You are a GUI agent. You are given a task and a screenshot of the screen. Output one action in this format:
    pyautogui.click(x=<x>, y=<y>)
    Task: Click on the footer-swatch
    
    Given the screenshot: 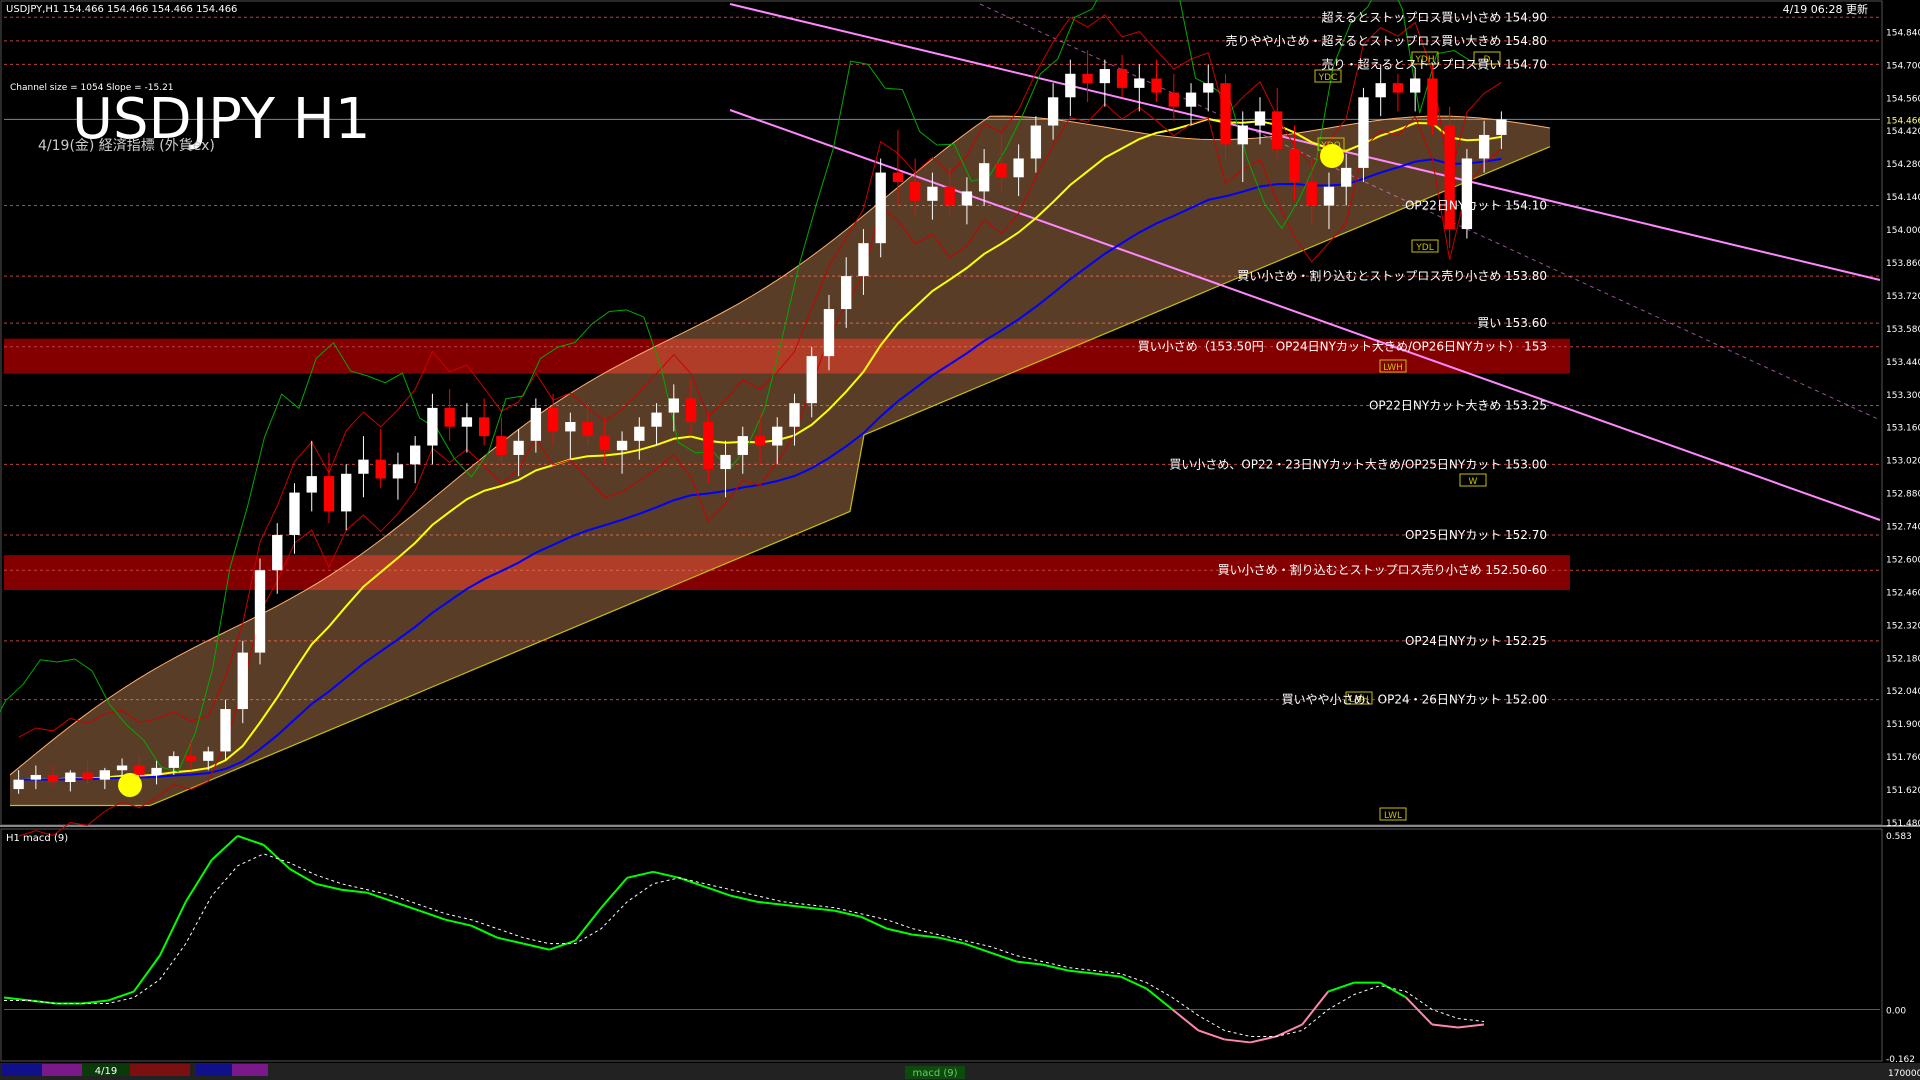 What is the action you would take?
    pyautogui.click(x=250, y=1070)
    